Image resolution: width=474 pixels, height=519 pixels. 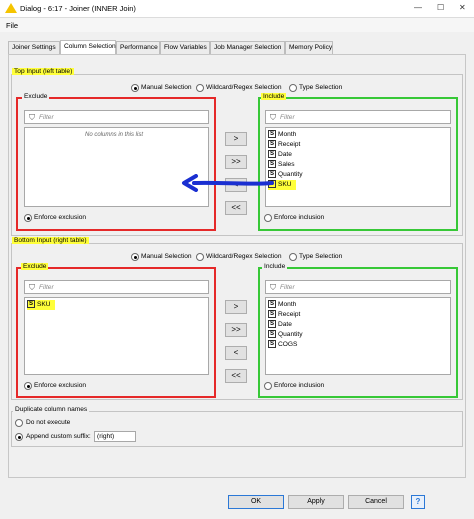 What do you see at coordinates (281, 165) in the screenshot?
I see `list-item: S Sales` at bounding box center [281, 165].